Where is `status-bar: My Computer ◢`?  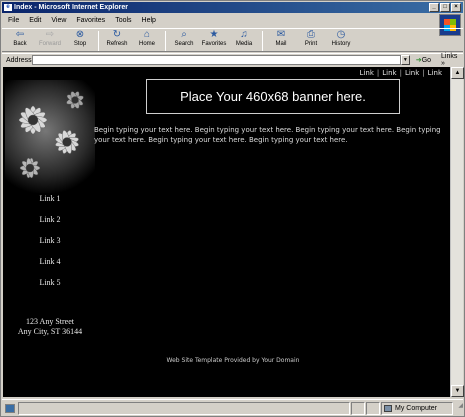 status-bar: My Computer ◢ is located at coordinates (232, 407).